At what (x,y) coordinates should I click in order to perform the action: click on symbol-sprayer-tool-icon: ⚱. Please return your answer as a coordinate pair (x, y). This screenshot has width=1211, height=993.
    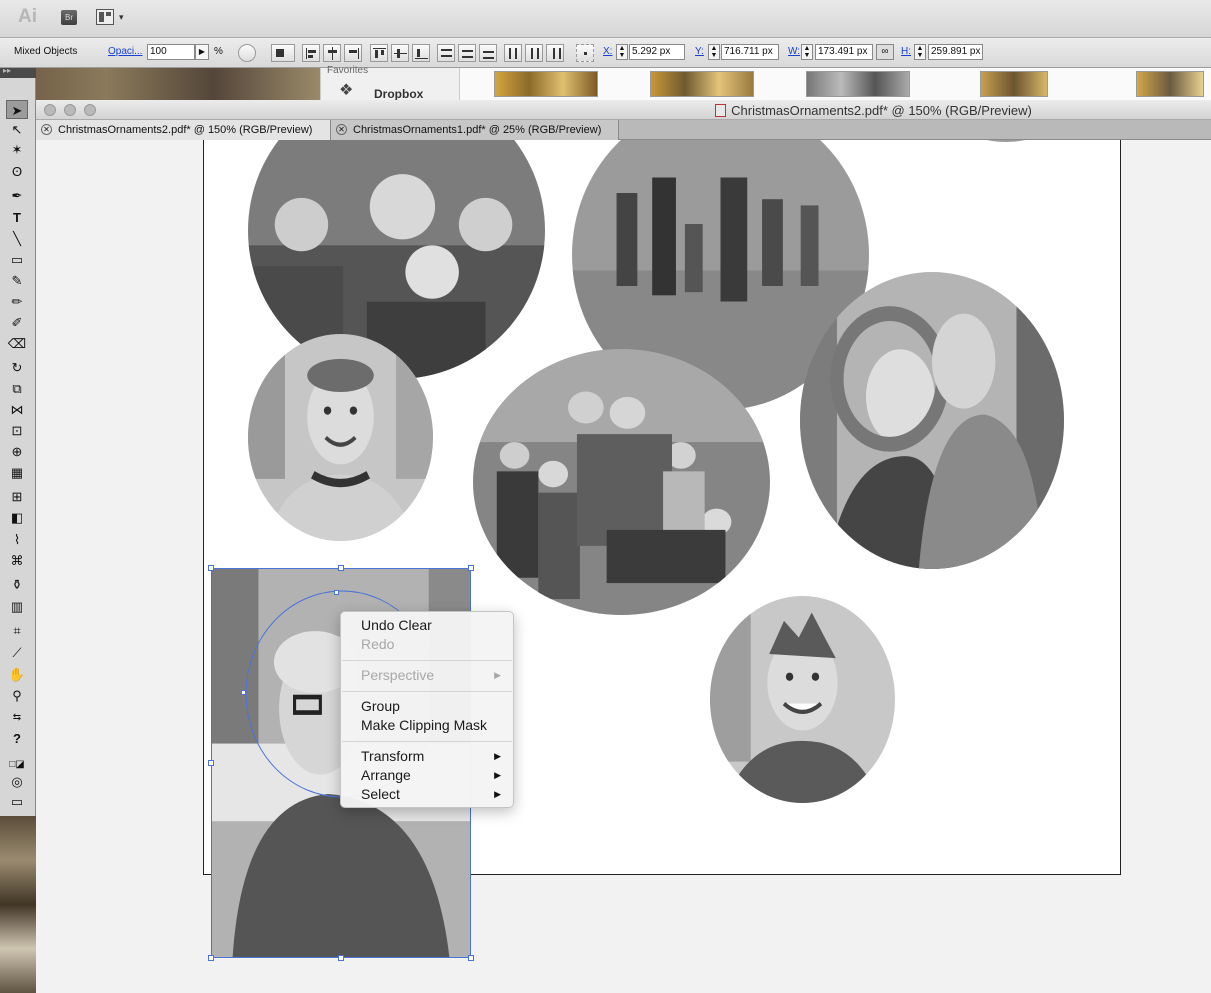
    Looking at the image, I should click on (17, 584).